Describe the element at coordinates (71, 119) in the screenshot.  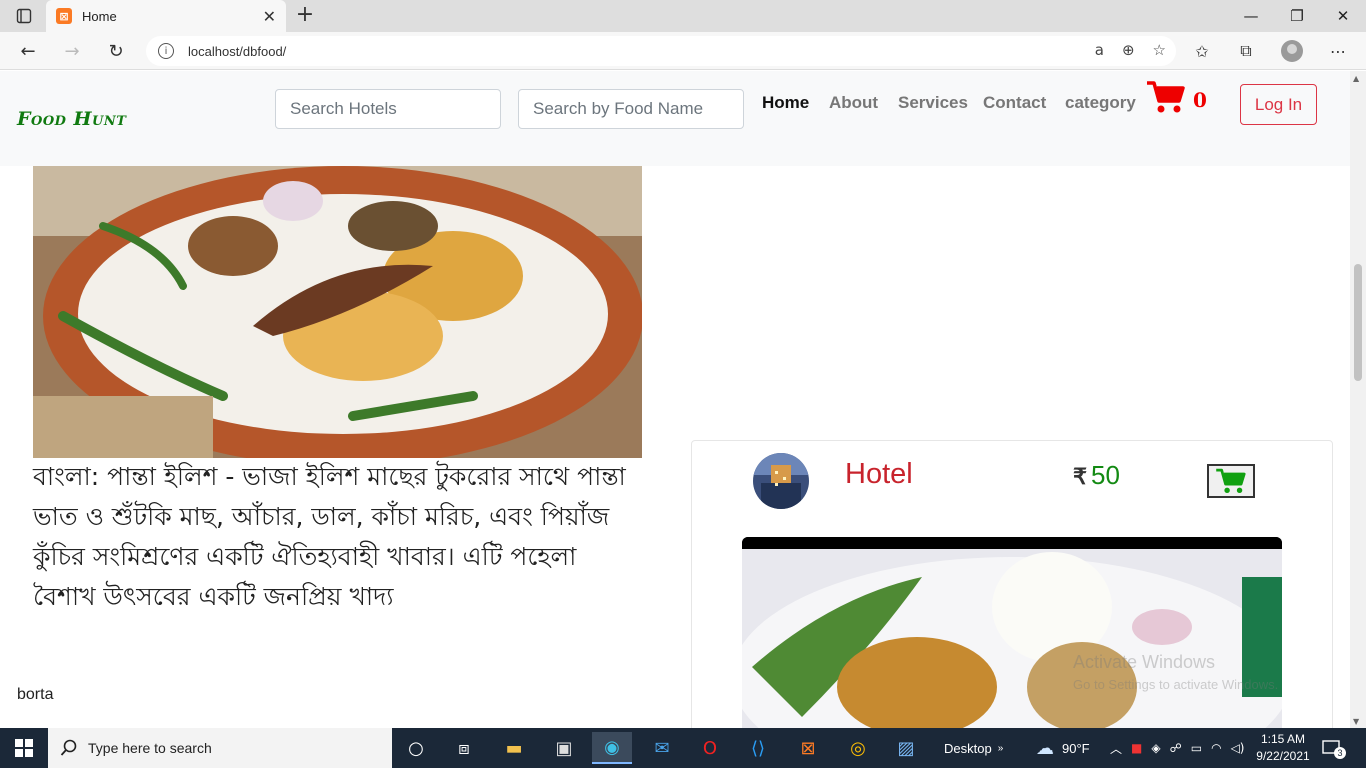
I see `site-brand: Food Hunt` at that location.